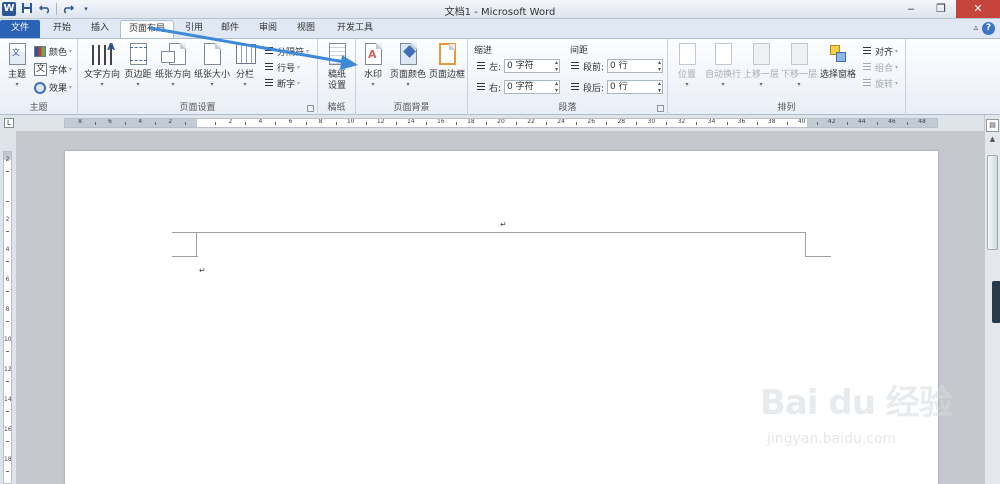  Describe the element at coordinates (281, 67) in the screenshot. I see `line-numbers-button: 行号 ▾` at that location.